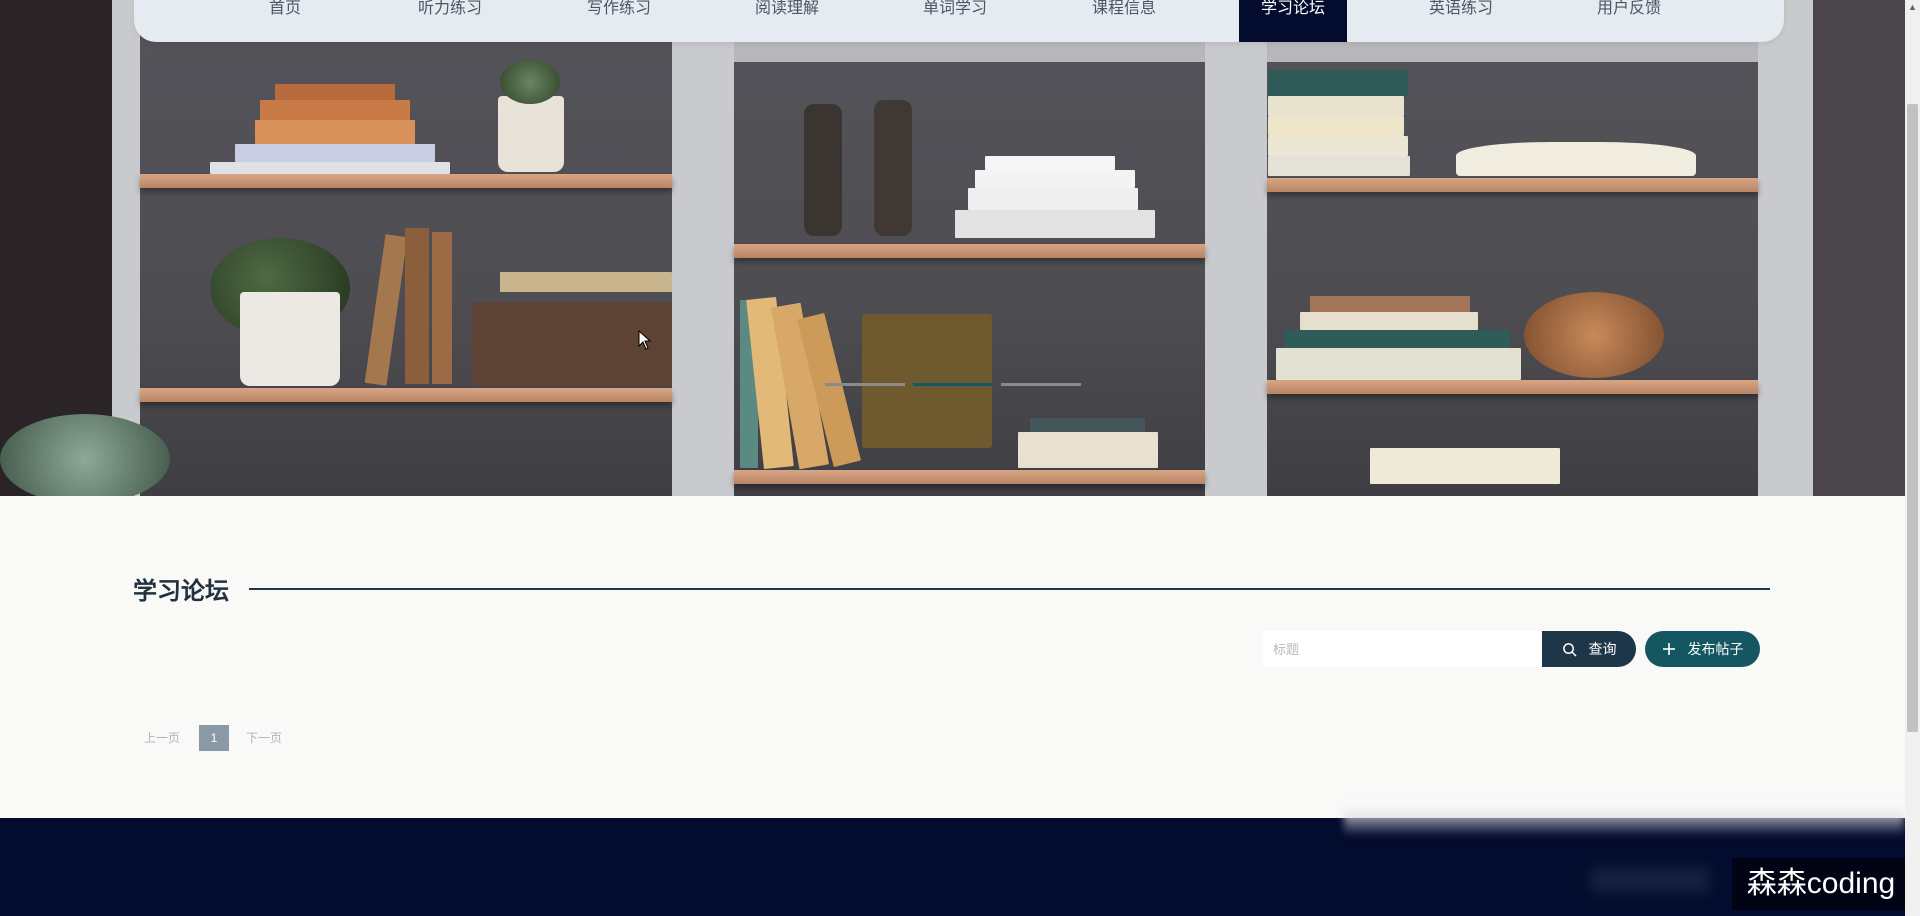 The height and width of the screenshot is (916, 1920). Describe the element at coordinates (1009, 589) in the screenshot. I see `section-divider` at that location.